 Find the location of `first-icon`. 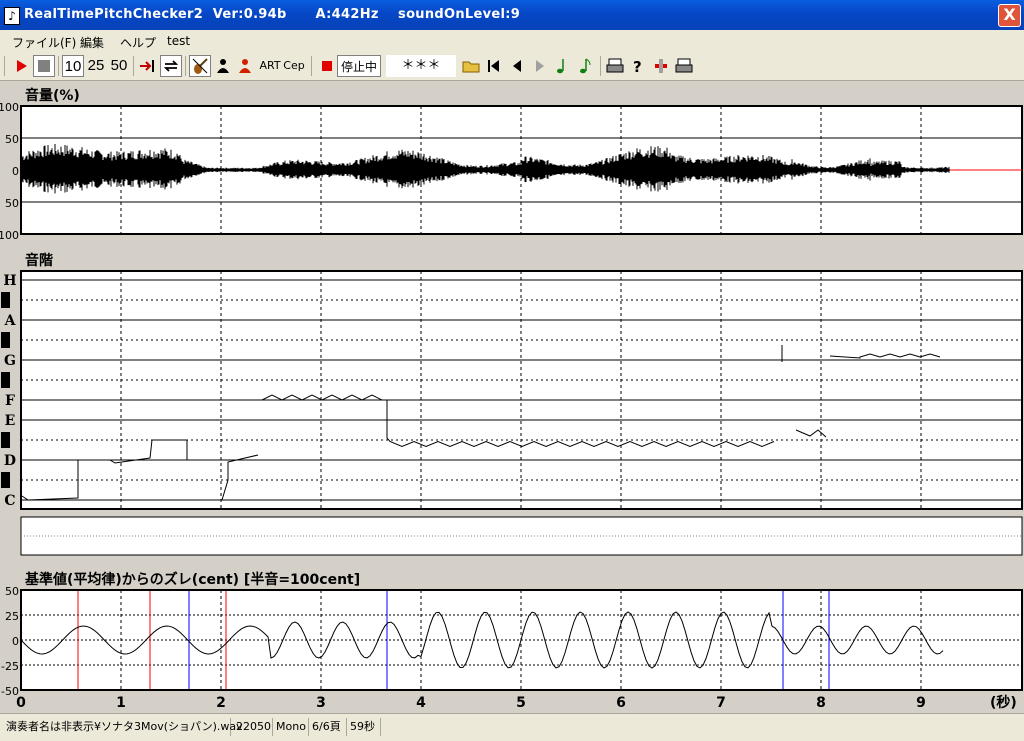

first-icon is located at coordinates (494, 66).